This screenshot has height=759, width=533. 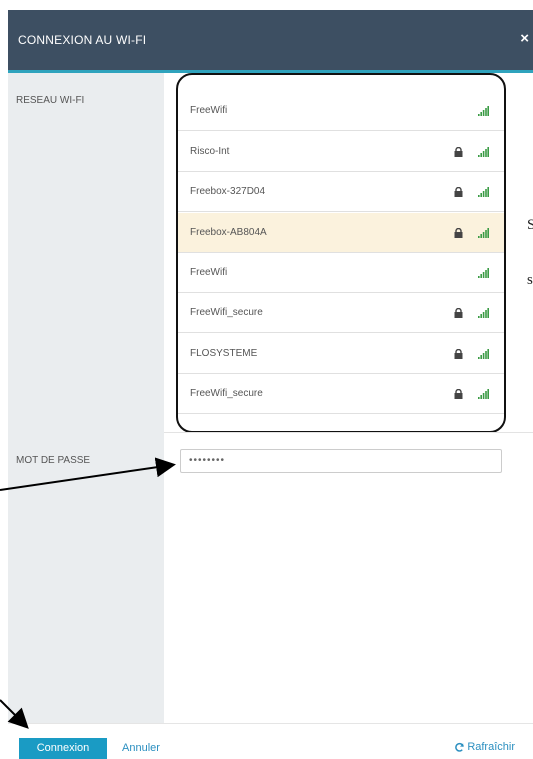 What do you see at coordinates (88, 593) in the screenshot?
I see `annotation-arrows` at bounding box center [88, 593].